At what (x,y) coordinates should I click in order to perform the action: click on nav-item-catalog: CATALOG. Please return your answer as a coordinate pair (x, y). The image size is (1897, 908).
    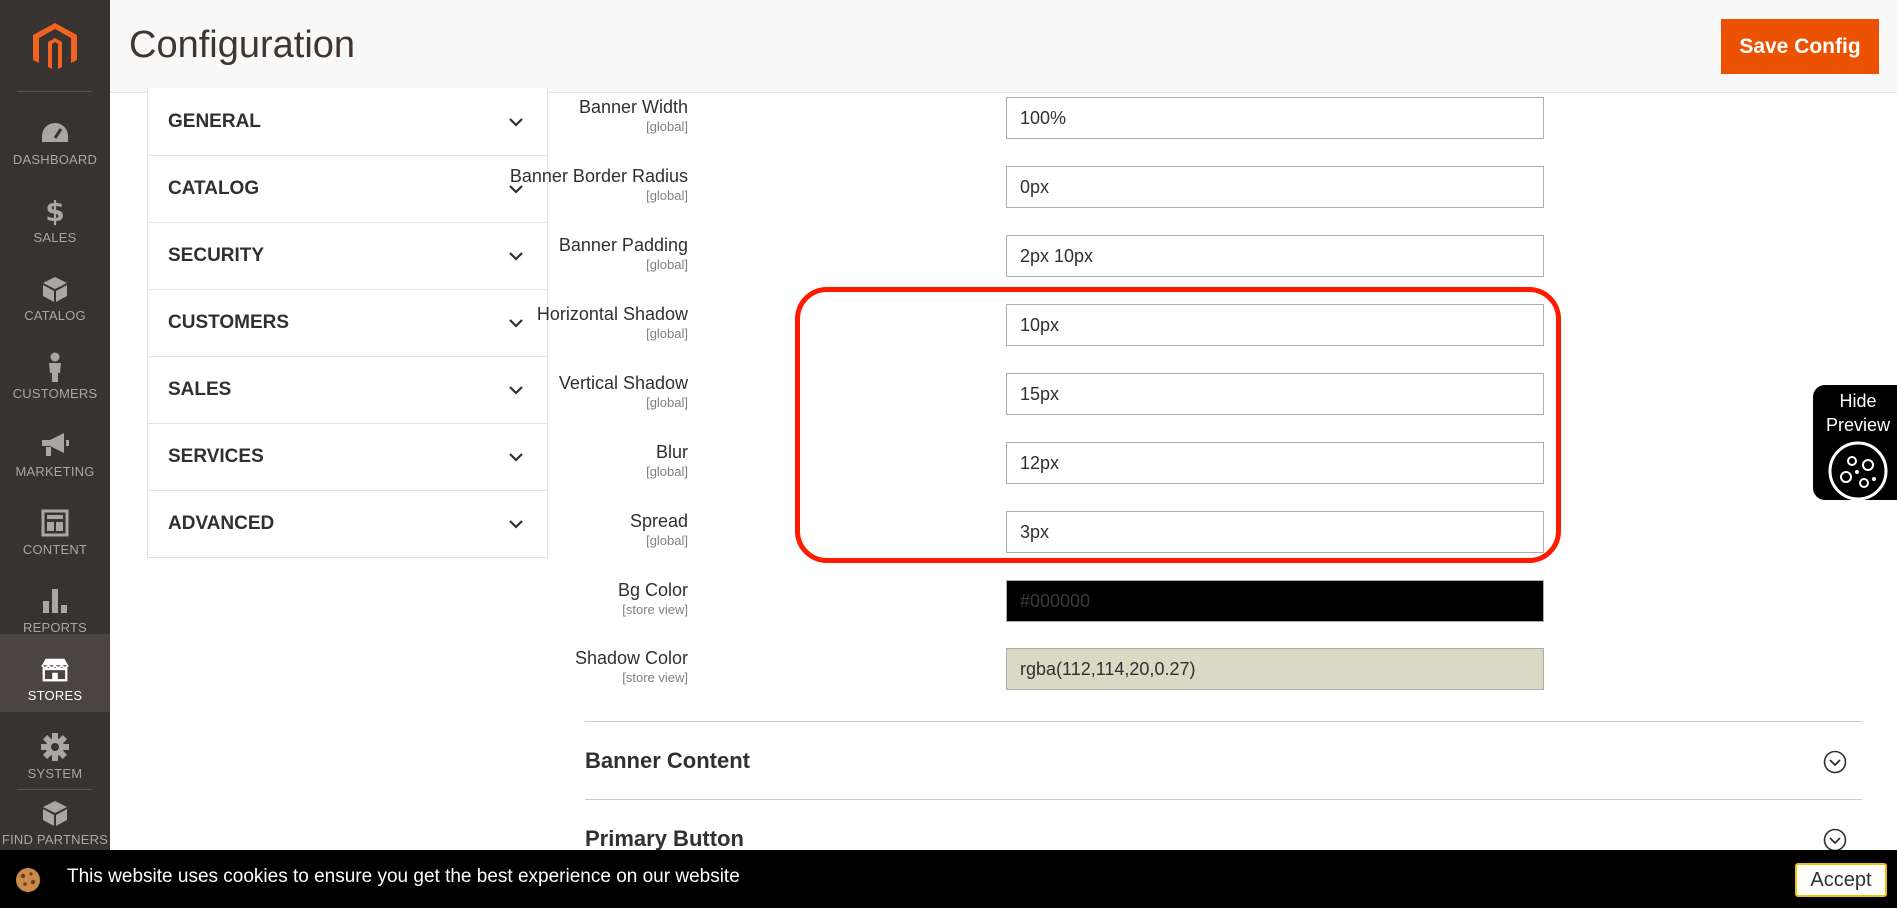
    Looking at the image, I should click on (55, 293).